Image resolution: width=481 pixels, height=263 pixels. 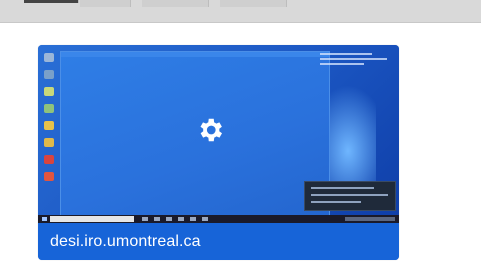 What do you see at coordinates (92, 219) in the screenshot?
I see `taskbar-search` at bounding box center [92, 219].